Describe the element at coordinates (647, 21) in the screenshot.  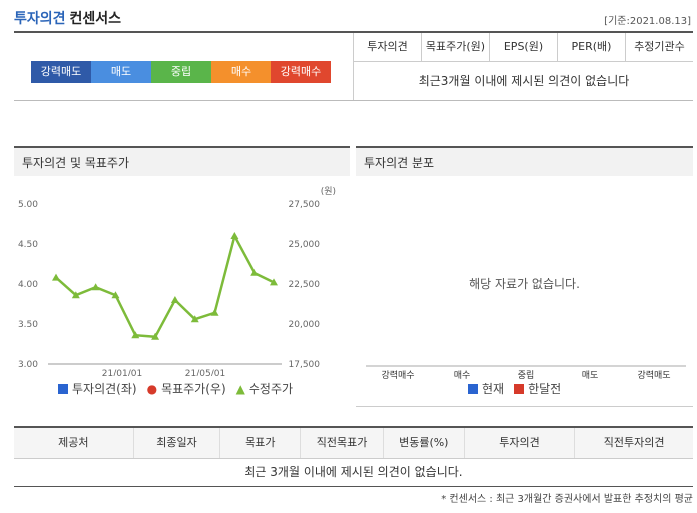
I see `as-of-date: [기준:2021.08.13]` at that location.